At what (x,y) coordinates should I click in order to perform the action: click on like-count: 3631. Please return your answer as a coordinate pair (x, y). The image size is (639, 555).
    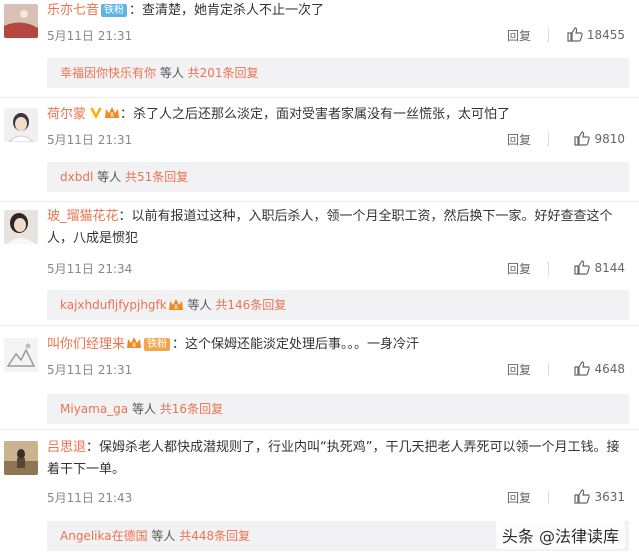
    Looking at the image, I should click on (609, 496).